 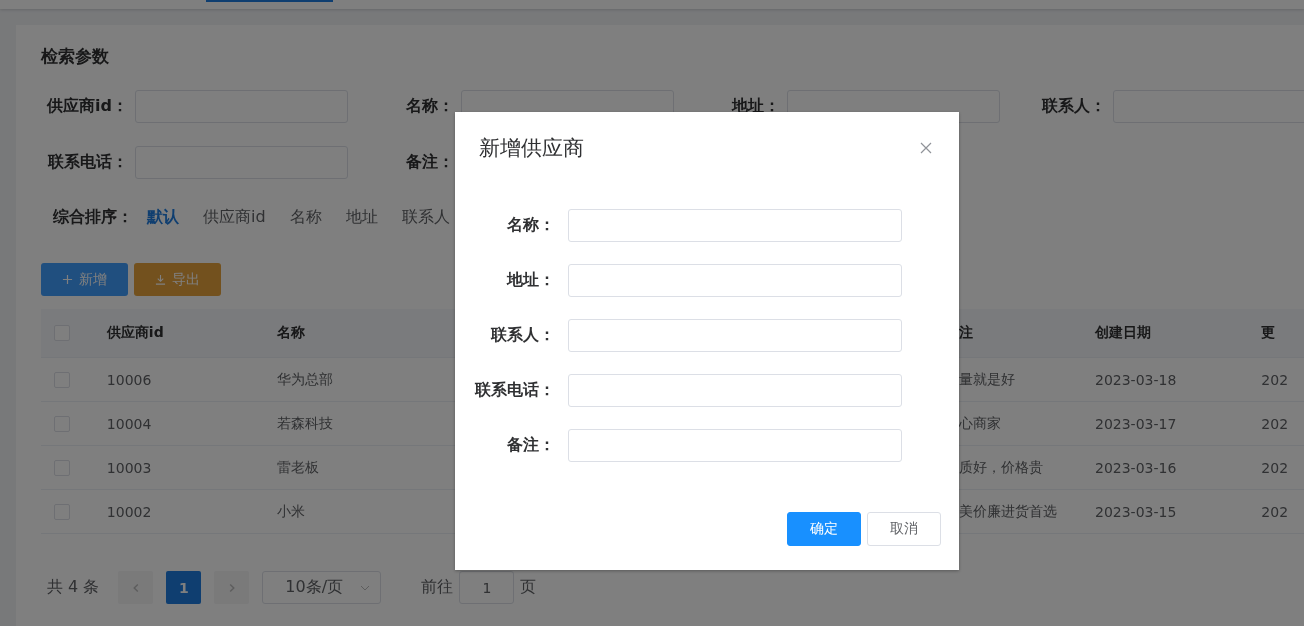 I want to click on dialog-title: 新增供应商, so click(x=531, y=148).